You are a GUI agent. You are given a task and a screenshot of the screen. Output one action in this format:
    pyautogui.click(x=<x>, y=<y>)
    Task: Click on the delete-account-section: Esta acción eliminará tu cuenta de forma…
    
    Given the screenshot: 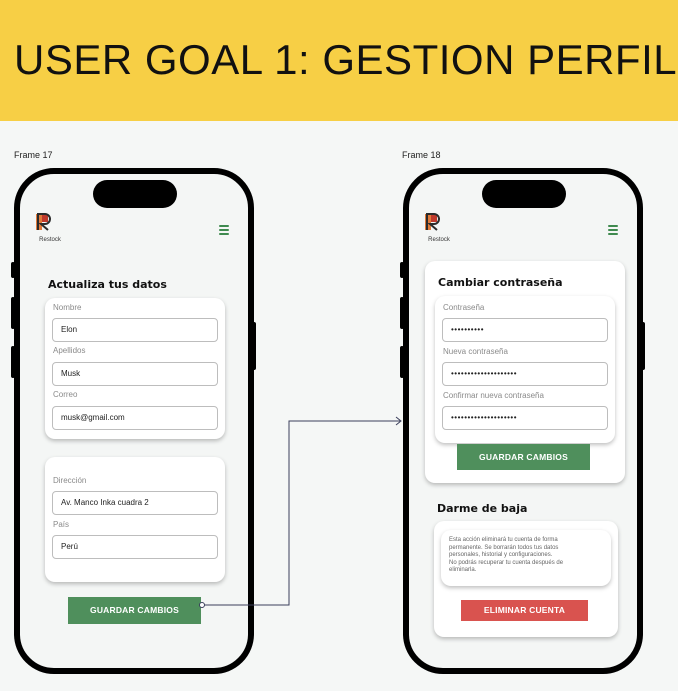 What is the action you would take?
    pyautogui.click(x=526, y=579)
    